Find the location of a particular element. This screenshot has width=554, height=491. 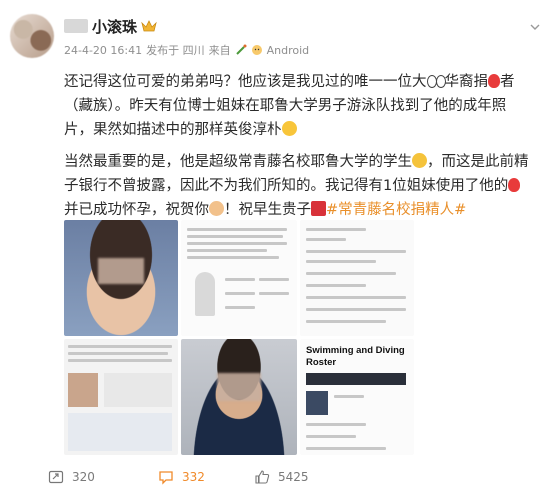

like-count: 5425 is located at coordinates (293, 477).